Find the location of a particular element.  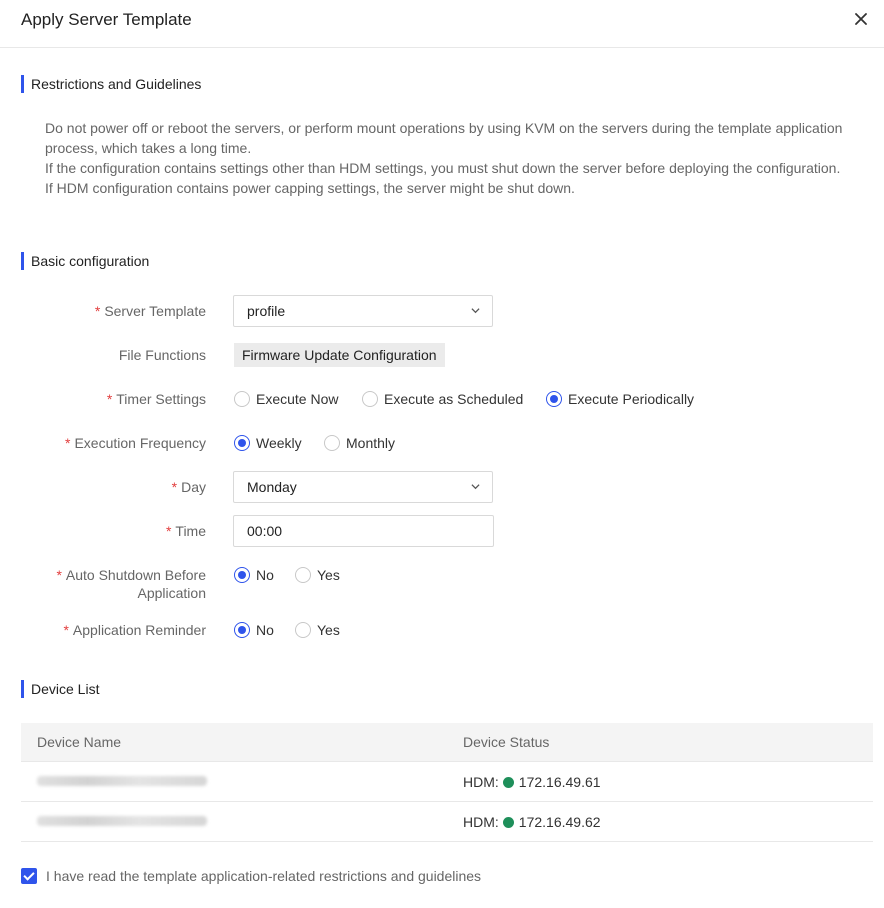

radio-execute-periodically: Execute Periodically is located at coordinates (620, 399).